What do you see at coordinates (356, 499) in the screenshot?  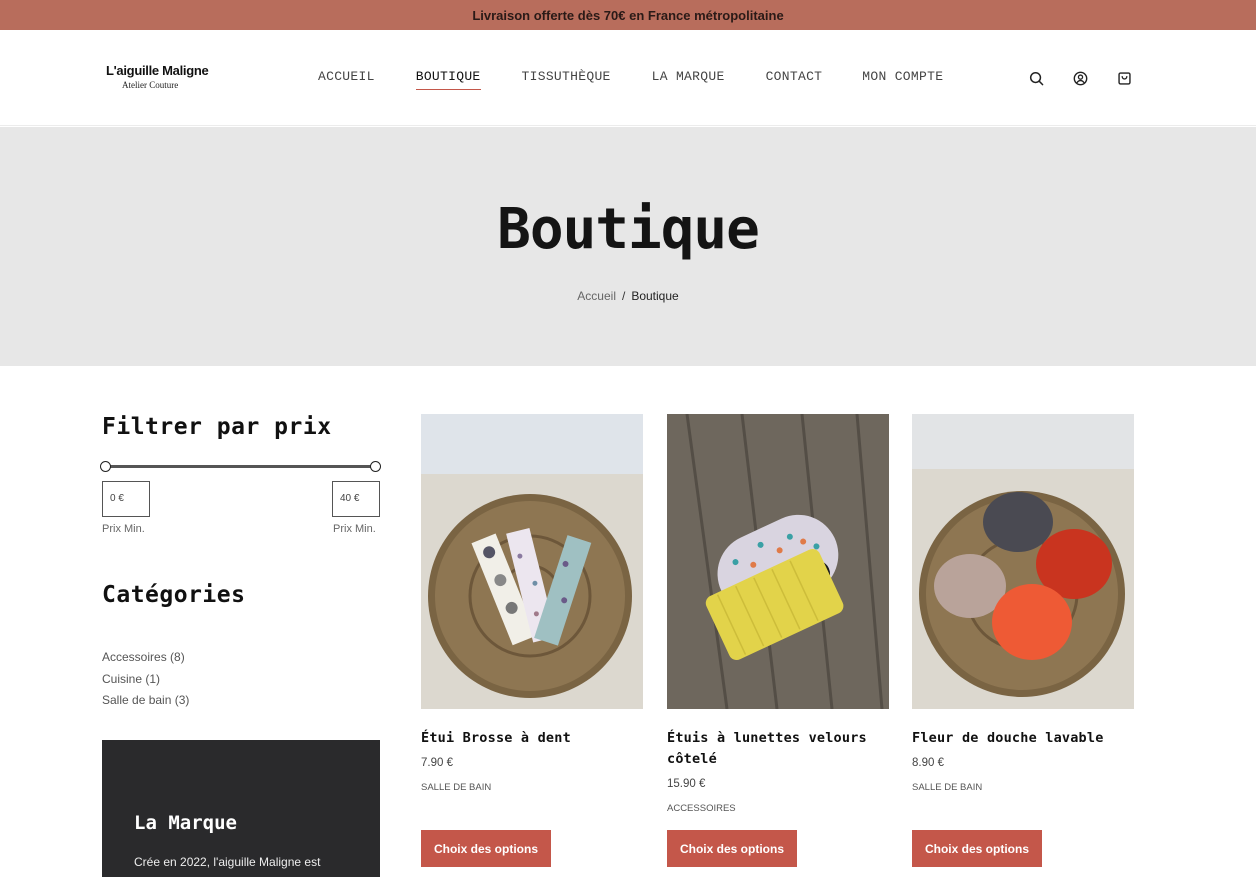 I see `price-max-input: 40 €` at bounding box center [356, 499].